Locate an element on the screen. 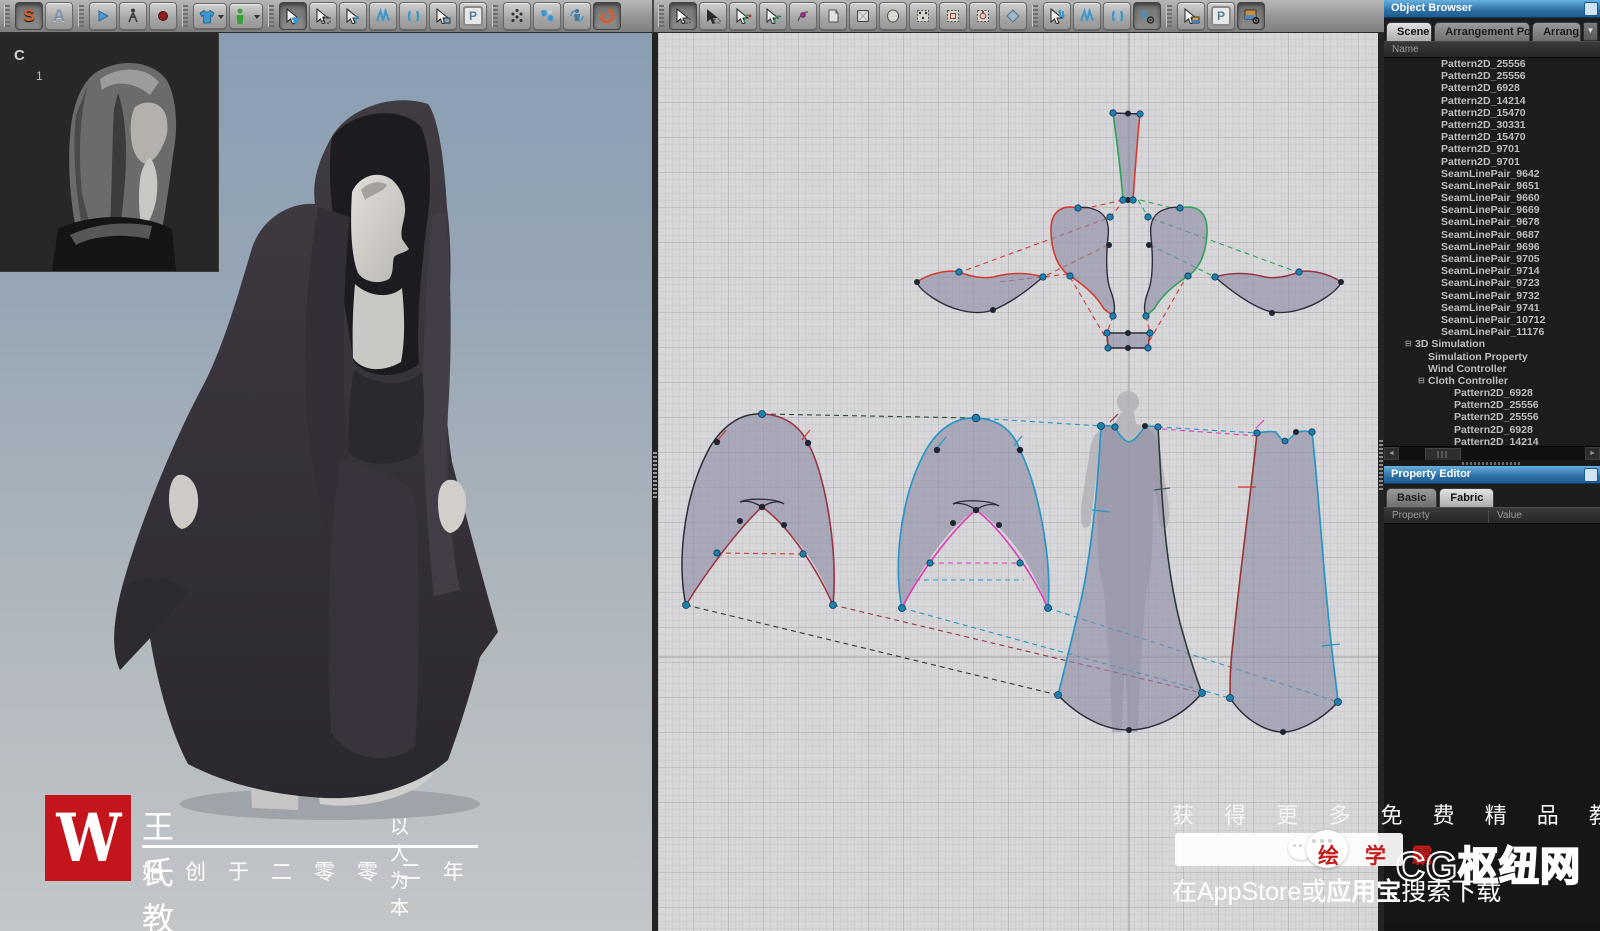 The image size is (1600, 931). free-sewing-3d-button is located at coordinates (413, 16).